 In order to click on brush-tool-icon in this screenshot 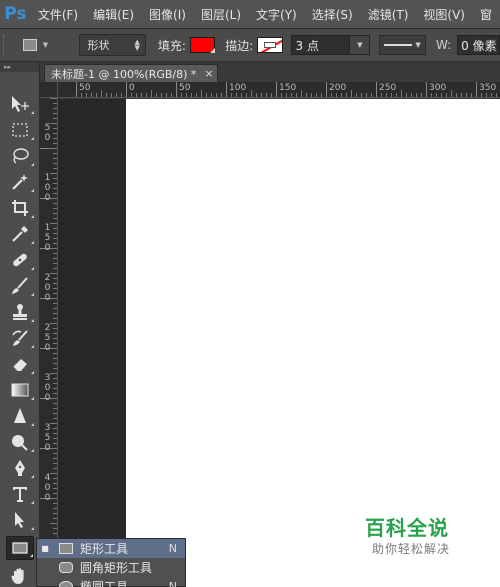, I will do `click(20, 285)`.